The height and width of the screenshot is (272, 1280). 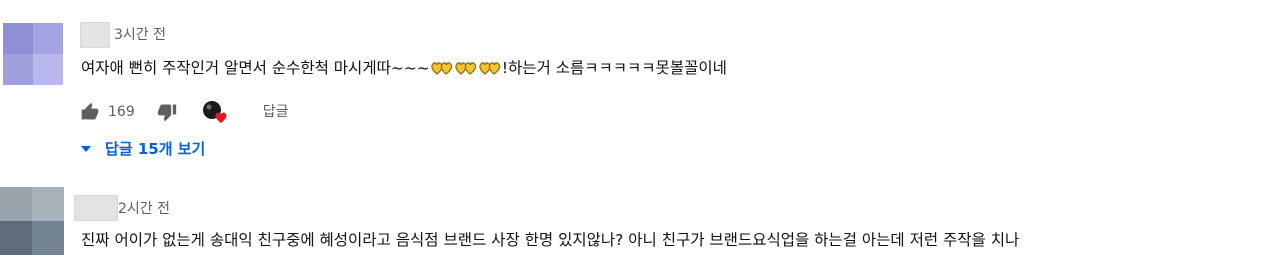 I want to click on creator-heart-icon, so click(x=215, y=112).